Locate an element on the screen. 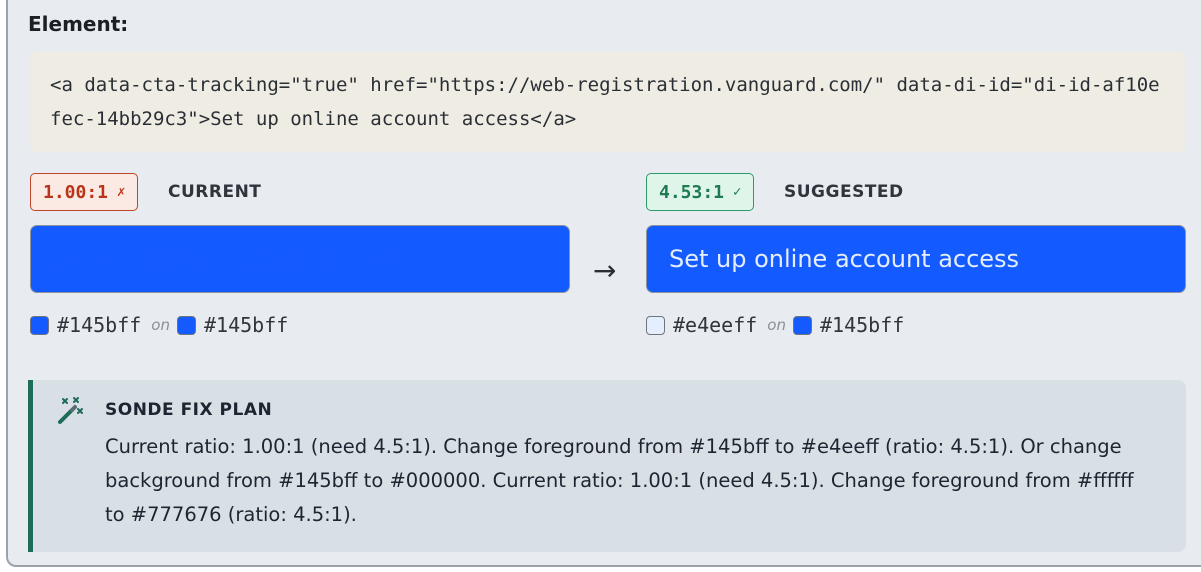 The width and height of the screenshot is (1201, 572). fix-plan-title: SONDE FIX PLAN is located at coordinates (189, 410).